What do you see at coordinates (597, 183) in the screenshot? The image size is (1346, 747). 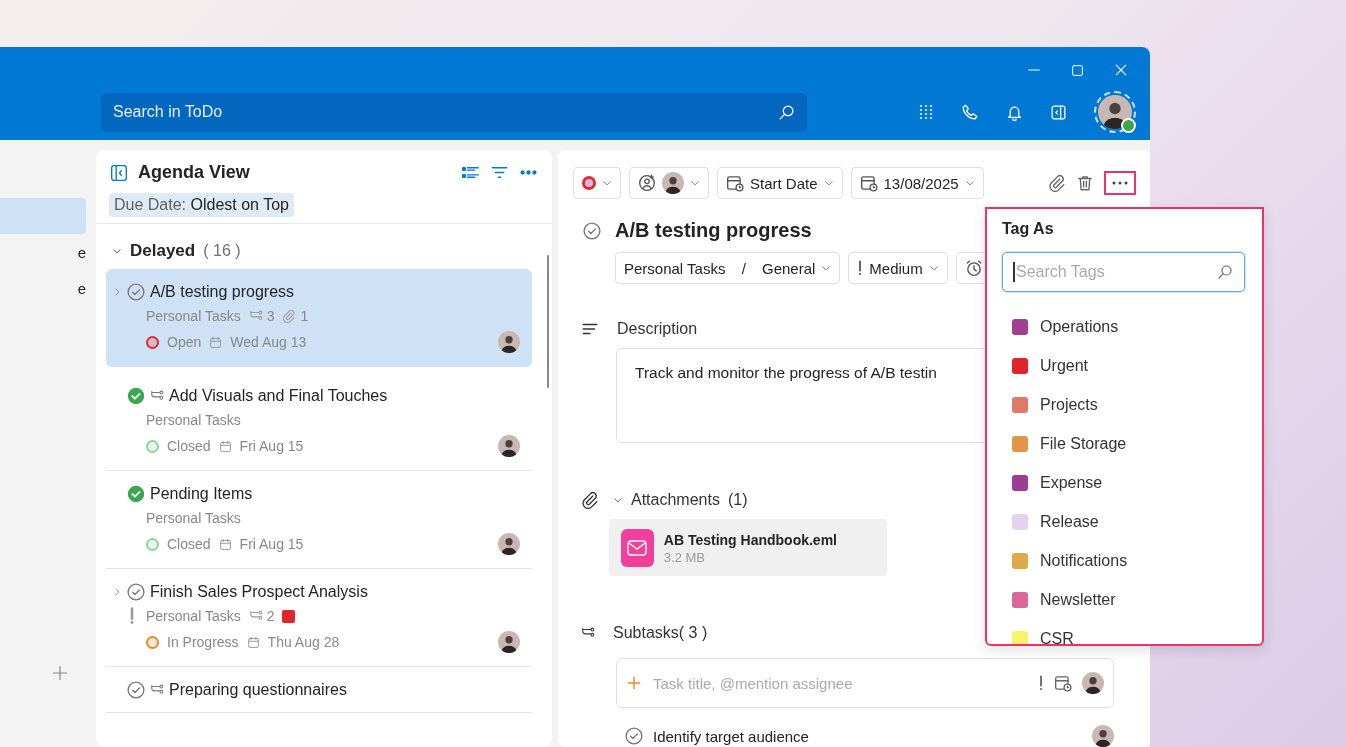 I see `status-dropdown` at bounding box center [597, 183].